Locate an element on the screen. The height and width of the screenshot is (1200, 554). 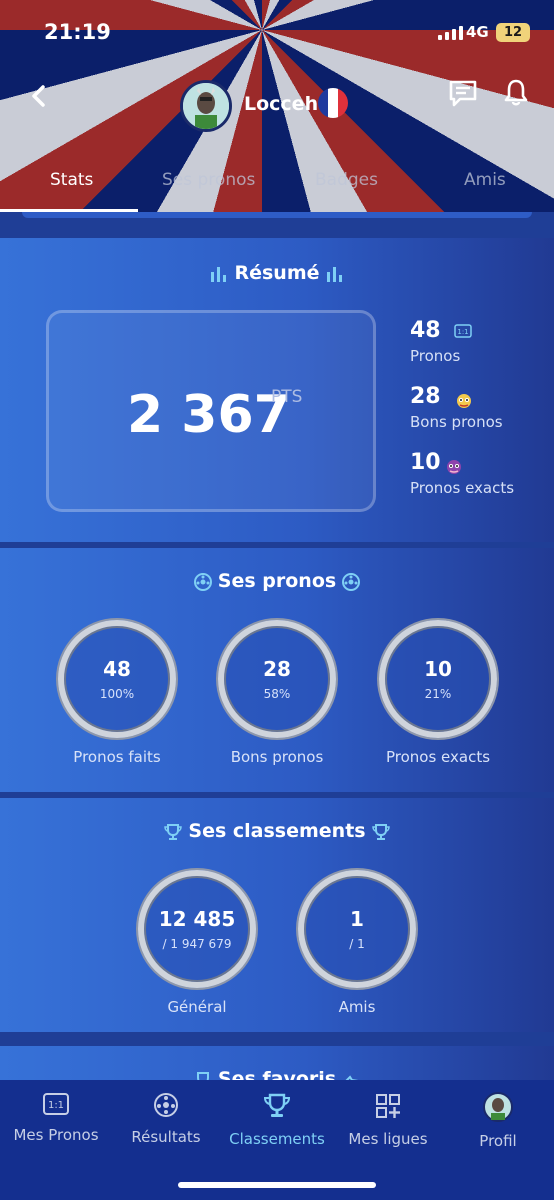
nav-profil: Profil is located at coordinates (498, 1121).